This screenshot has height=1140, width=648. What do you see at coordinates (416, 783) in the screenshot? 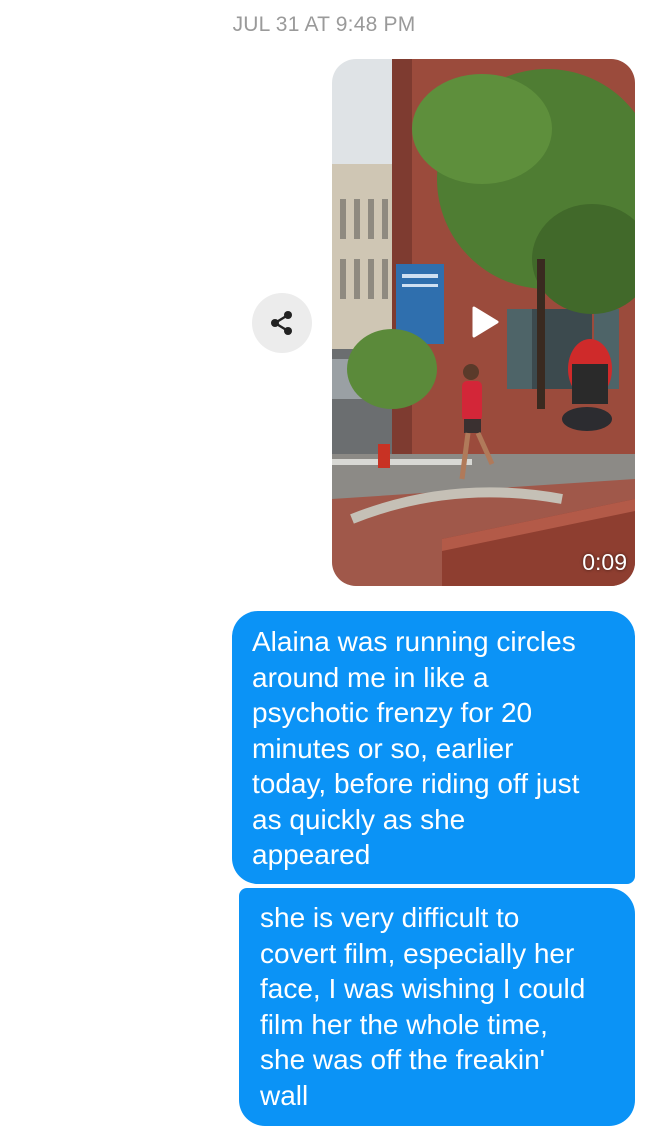
I see `message-line: today, before riding off just` at bounding box center [416, 783].